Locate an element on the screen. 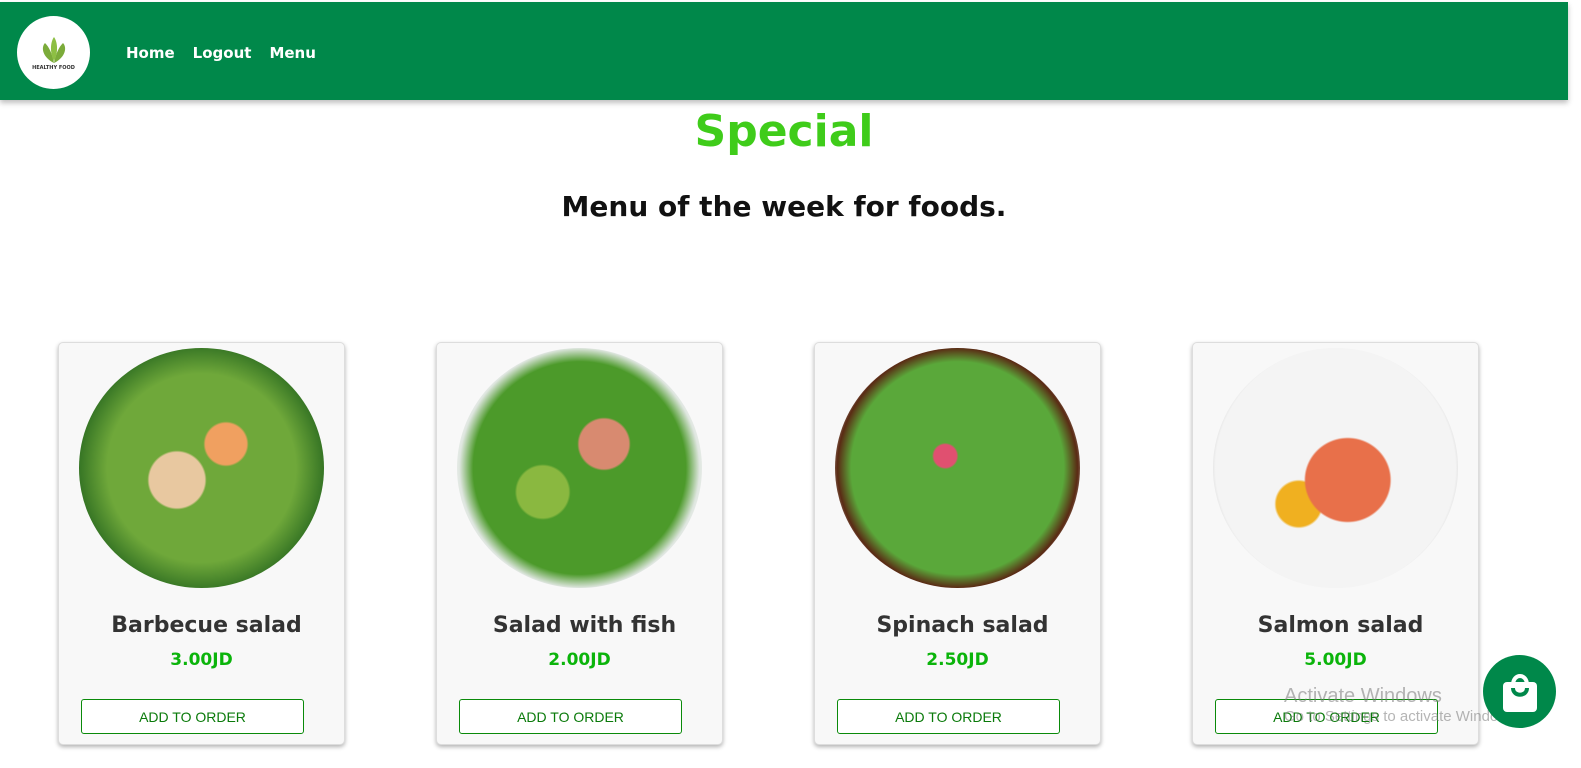 Image resolution: width=1581 pixels, height=768 pixels. item-price: 5.00JD is located at coordinates (1335, 660).